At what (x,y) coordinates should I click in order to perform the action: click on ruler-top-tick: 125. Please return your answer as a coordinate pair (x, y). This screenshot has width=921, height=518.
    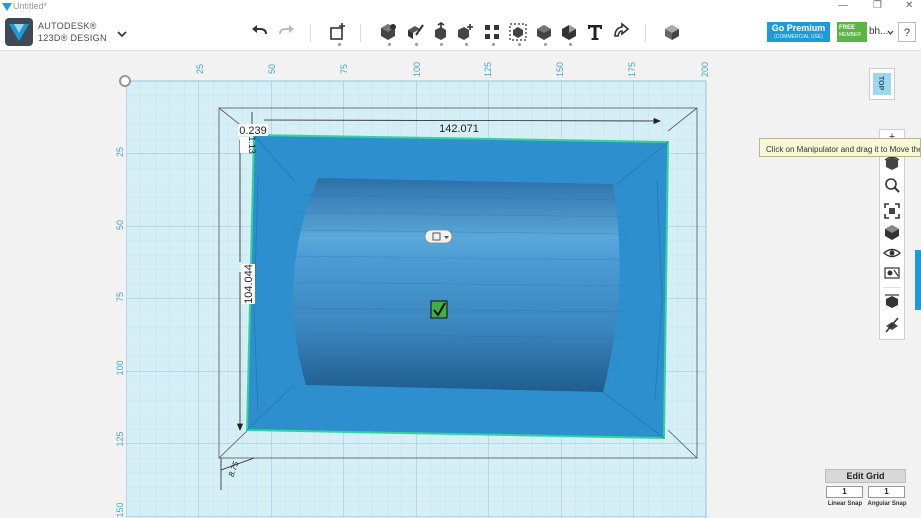
    Looking at the image, I should click on (488, 69).